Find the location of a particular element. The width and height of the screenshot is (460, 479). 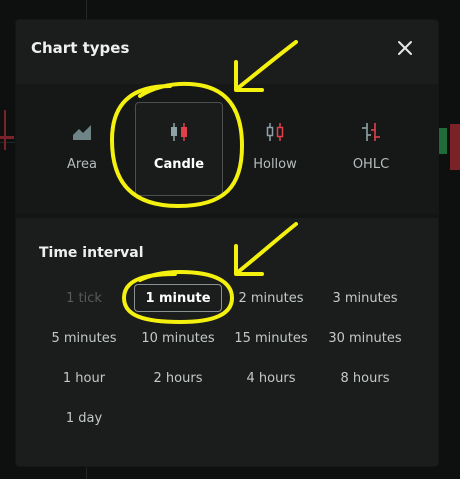

close-icon is located at coordinates (405, 48).